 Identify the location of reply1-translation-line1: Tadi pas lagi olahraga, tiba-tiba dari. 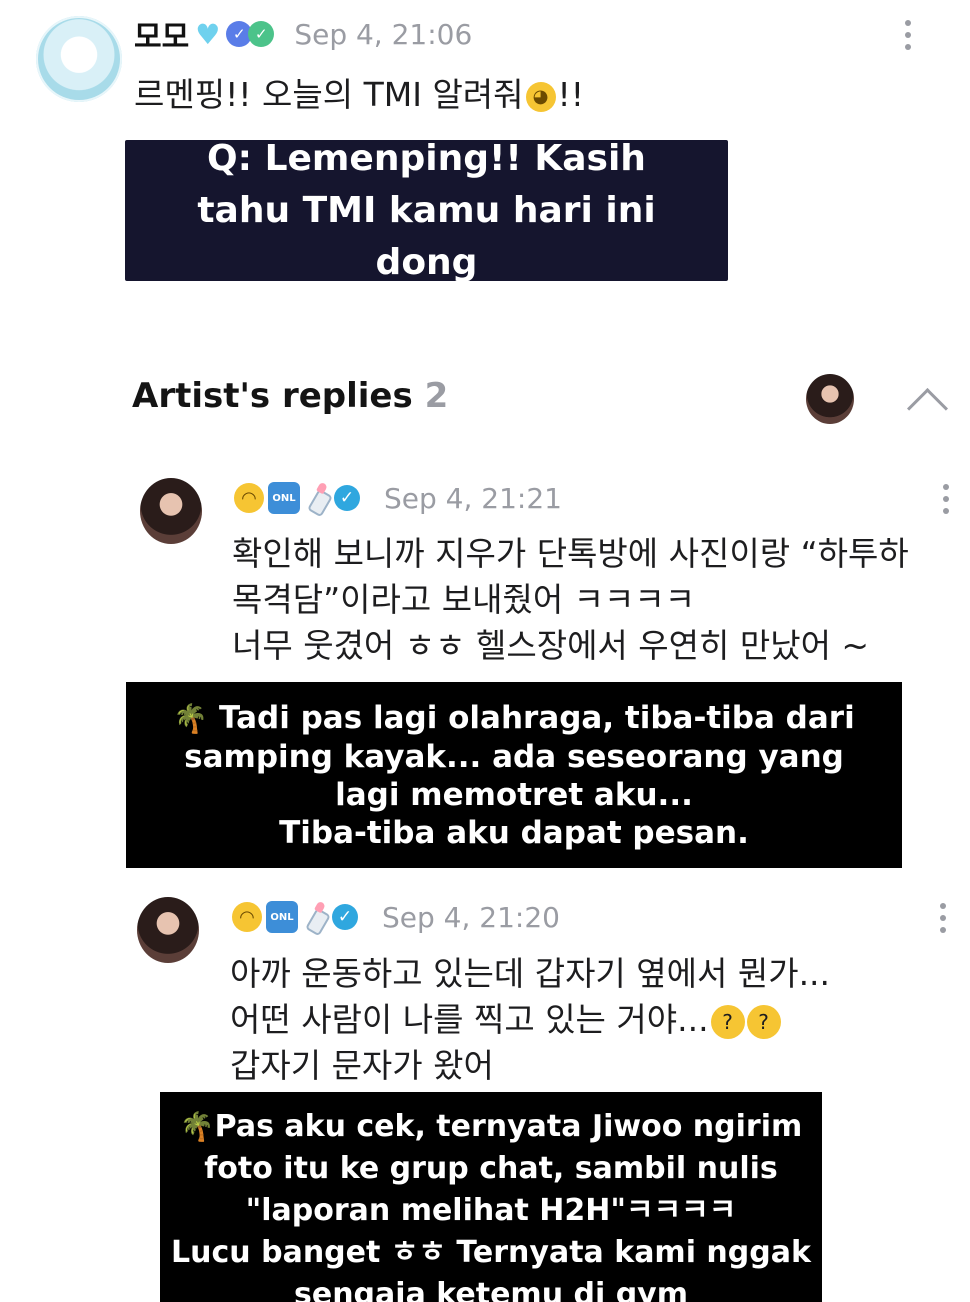
(536, 717).